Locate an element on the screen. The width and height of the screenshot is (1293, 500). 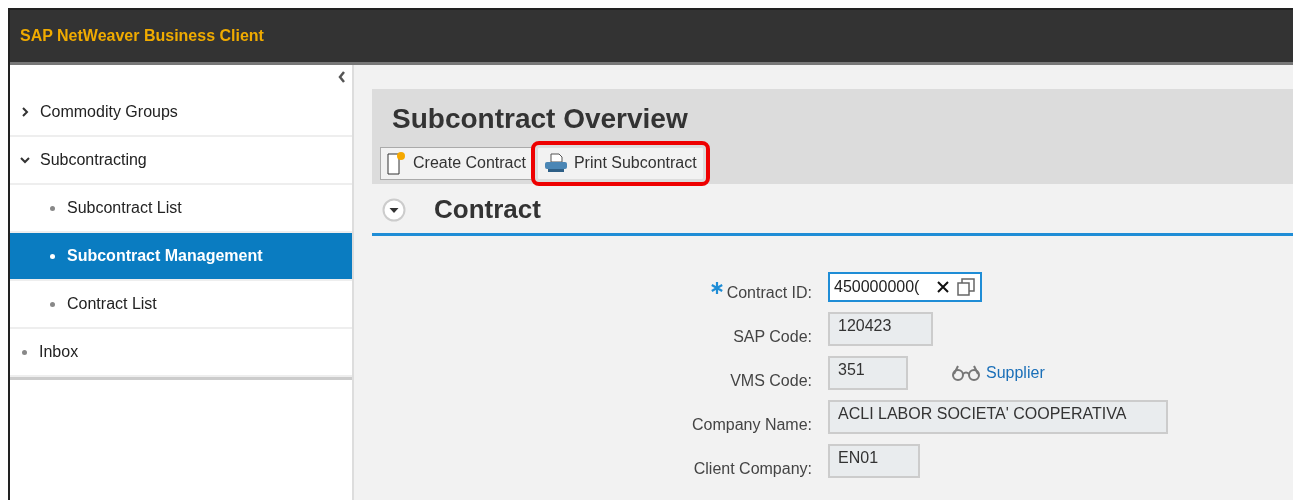
sidebar-item: Contract List is located at coordinates (181, 305).